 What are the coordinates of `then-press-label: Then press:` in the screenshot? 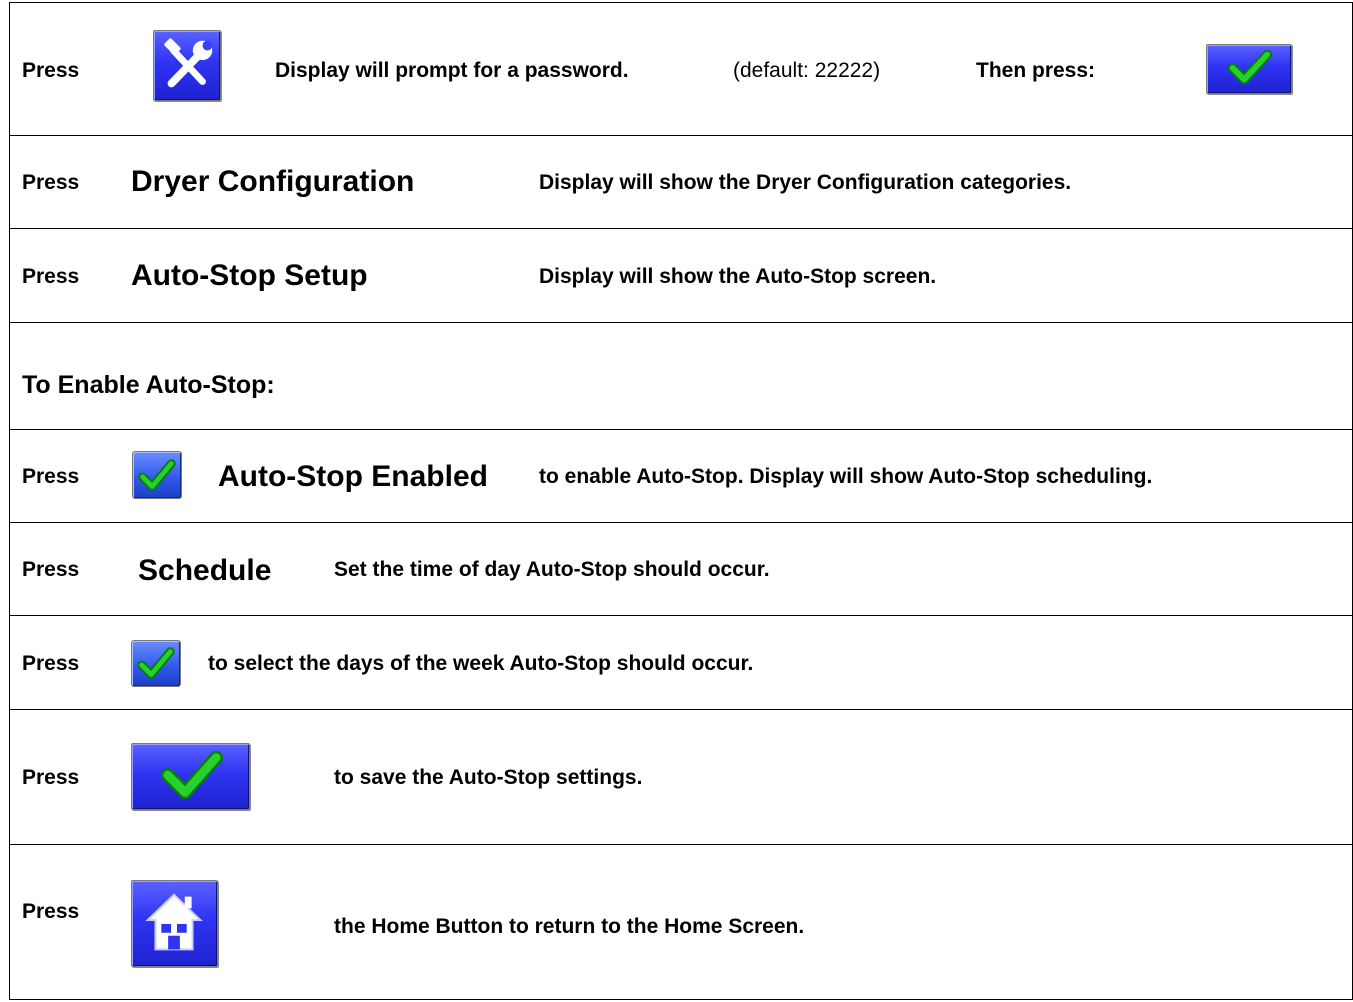 It's located at (1036, 70).